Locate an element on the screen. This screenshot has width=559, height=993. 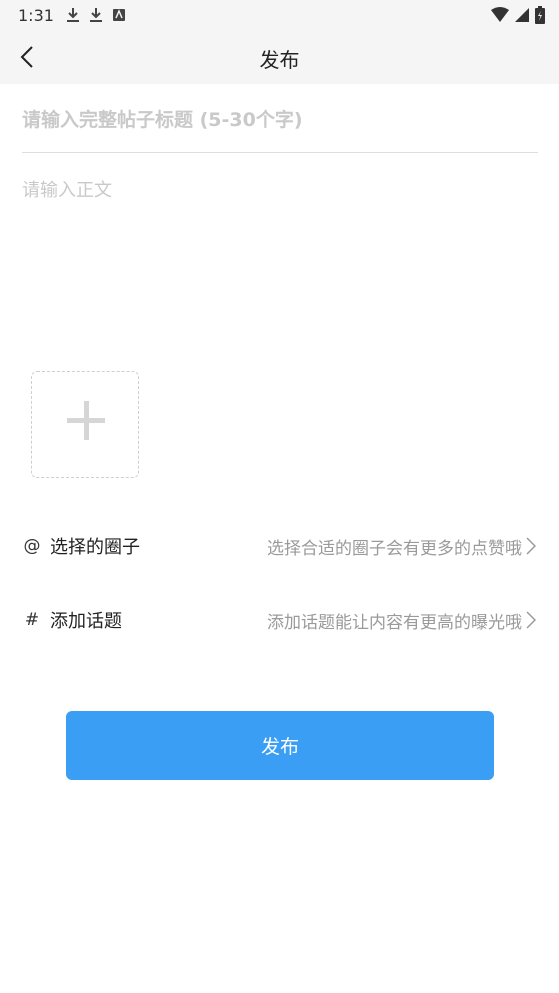
publish-button: 发布 is located at coordinates (280, 745).